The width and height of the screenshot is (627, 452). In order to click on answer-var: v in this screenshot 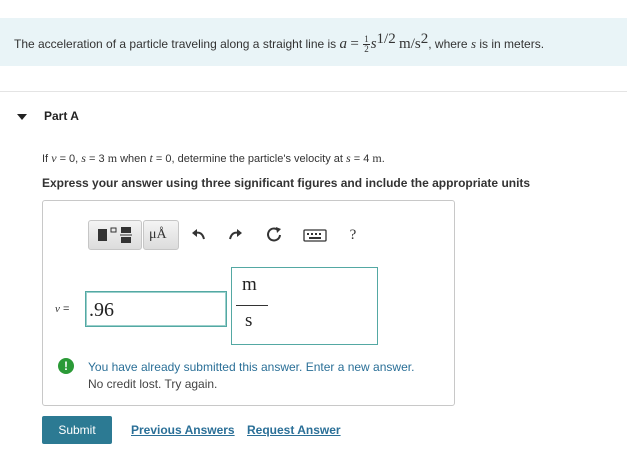, I will do `click(57, 309)`.